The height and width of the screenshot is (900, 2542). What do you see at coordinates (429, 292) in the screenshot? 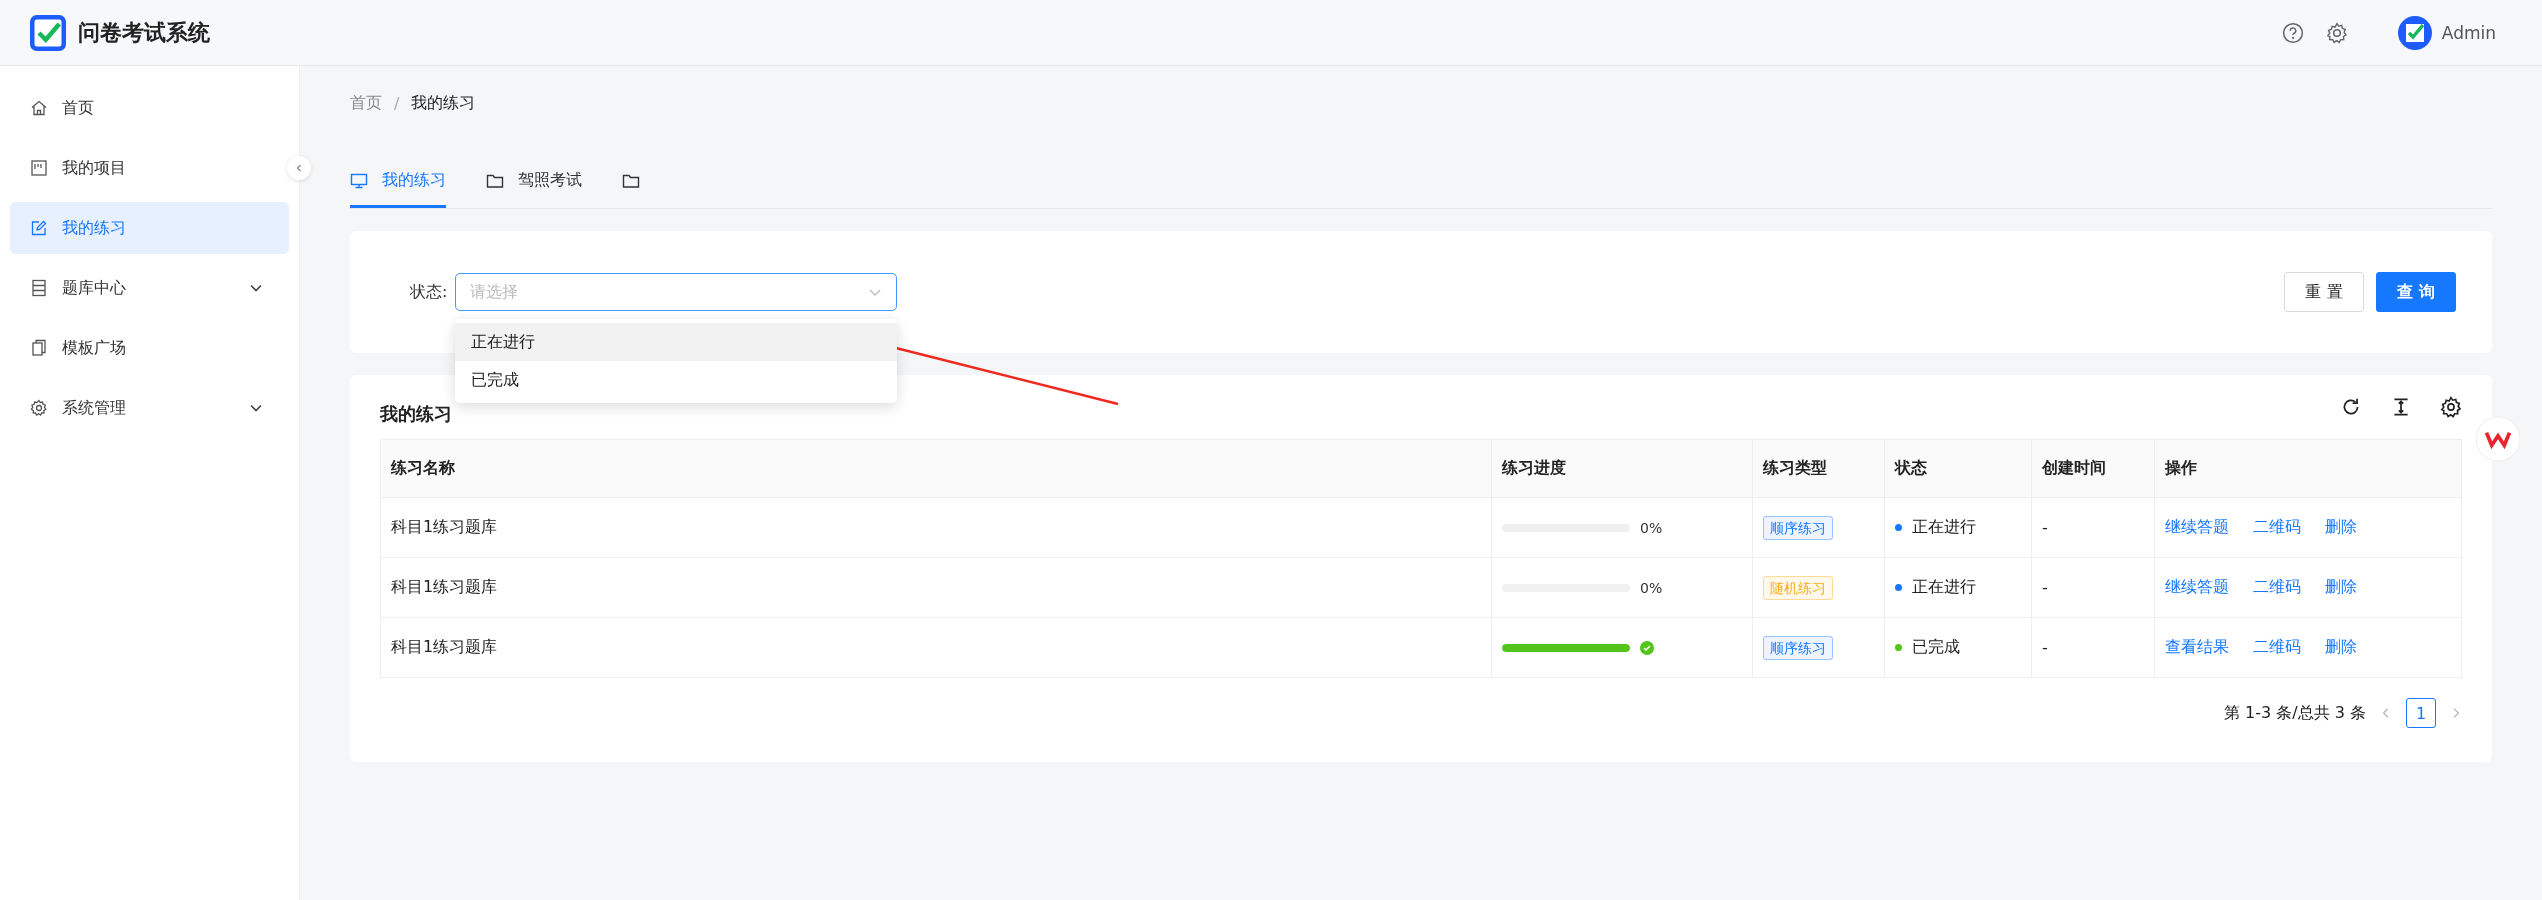
I see `field-label: 状态:` at bounding box center [429, 292].